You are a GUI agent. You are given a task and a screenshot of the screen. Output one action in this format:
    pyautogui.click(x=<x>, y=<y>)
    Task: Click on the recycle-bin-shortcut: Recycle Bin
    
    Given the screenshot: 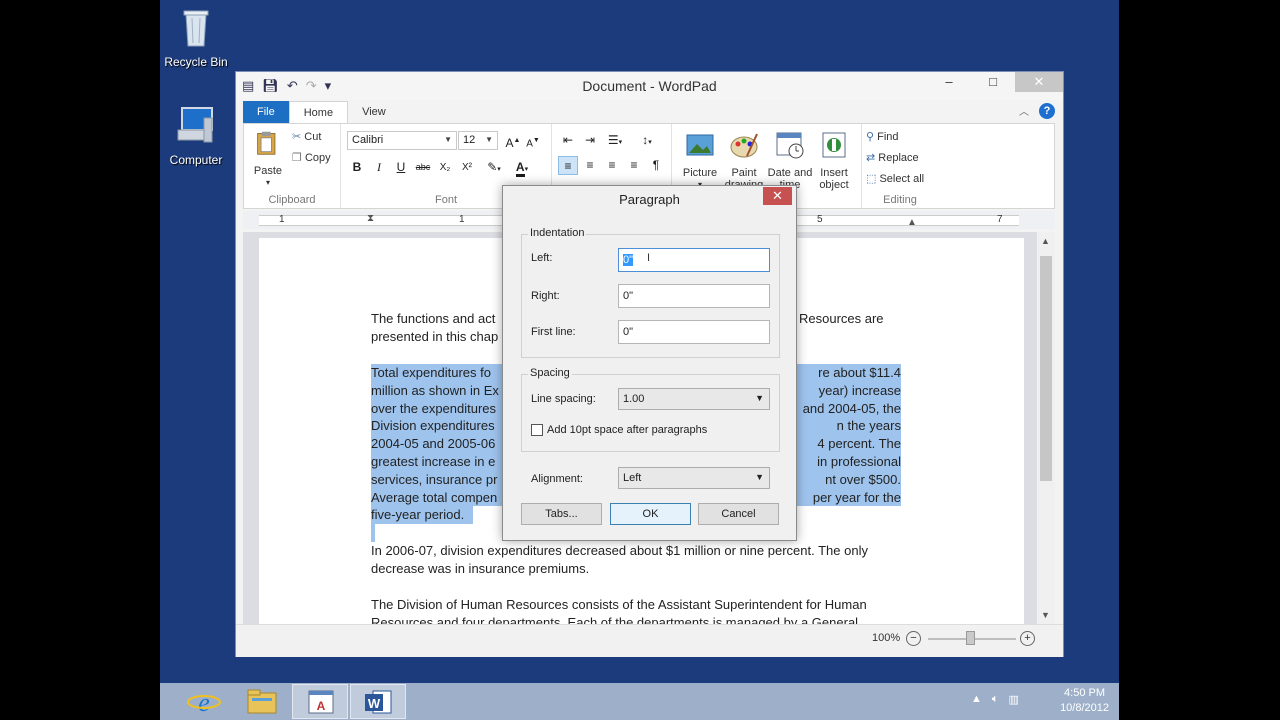 What is the action you would take?
    pyautogui.click(x=196, y=37)
    